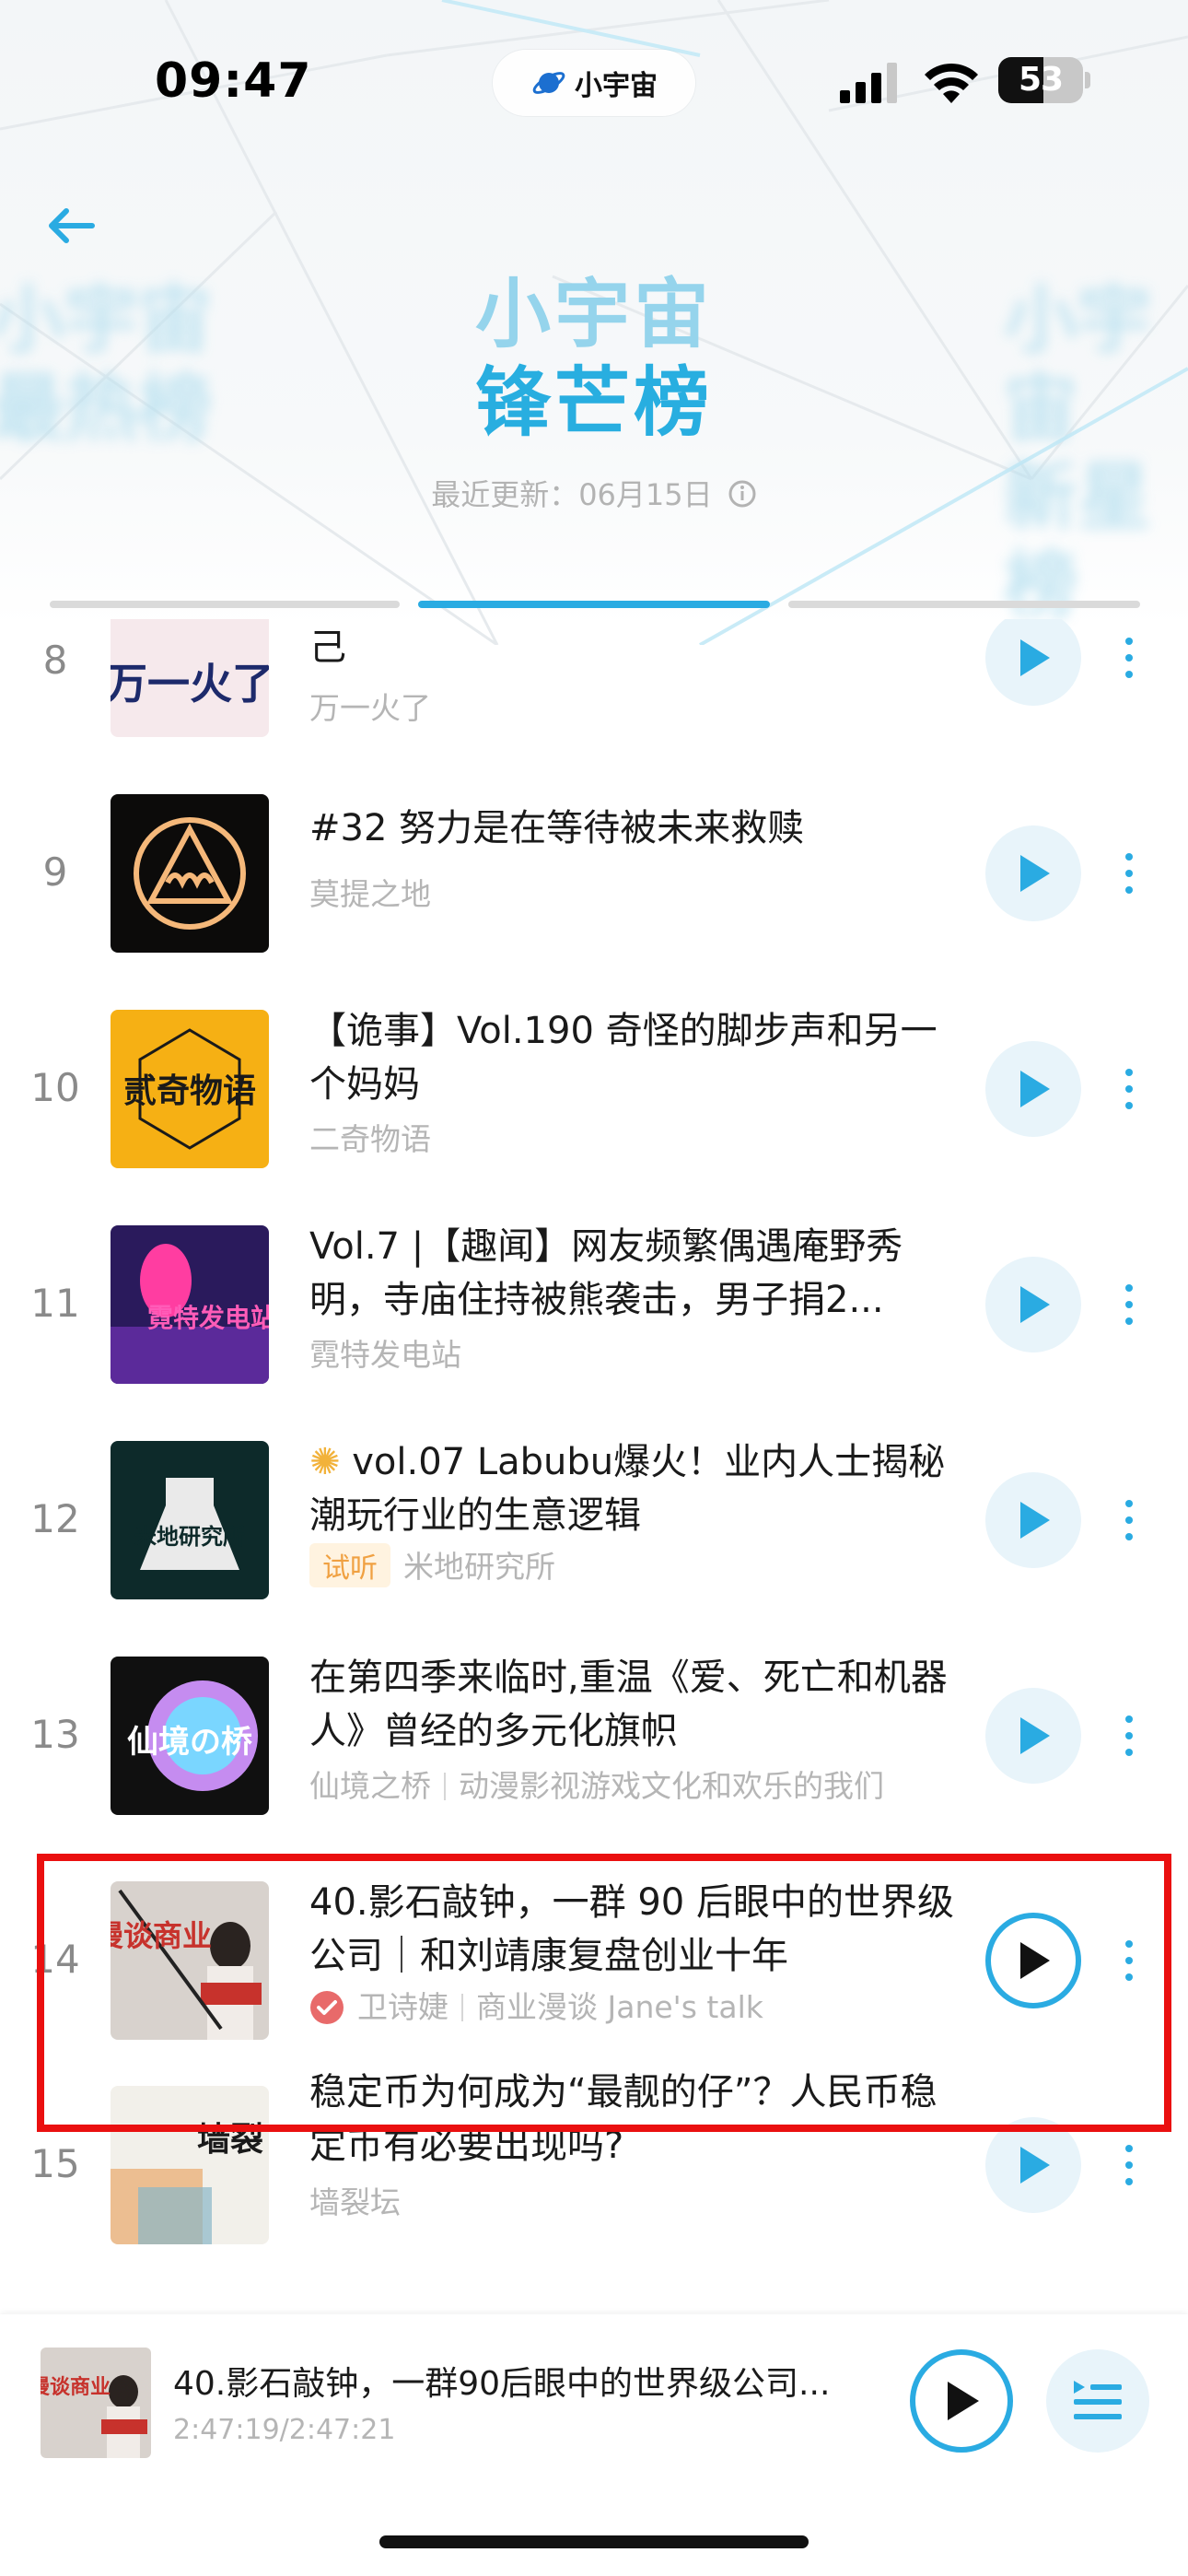 Image resolution: width=1188 pixels, height=2576 pixels. What do you see at coordinates (636, 2119) in the screenshot?
I see `episode-title: 稳定币为何成为“最靓的仔”？人民币稳定币有必要出现吗?` at bounding box center [636, 2119].